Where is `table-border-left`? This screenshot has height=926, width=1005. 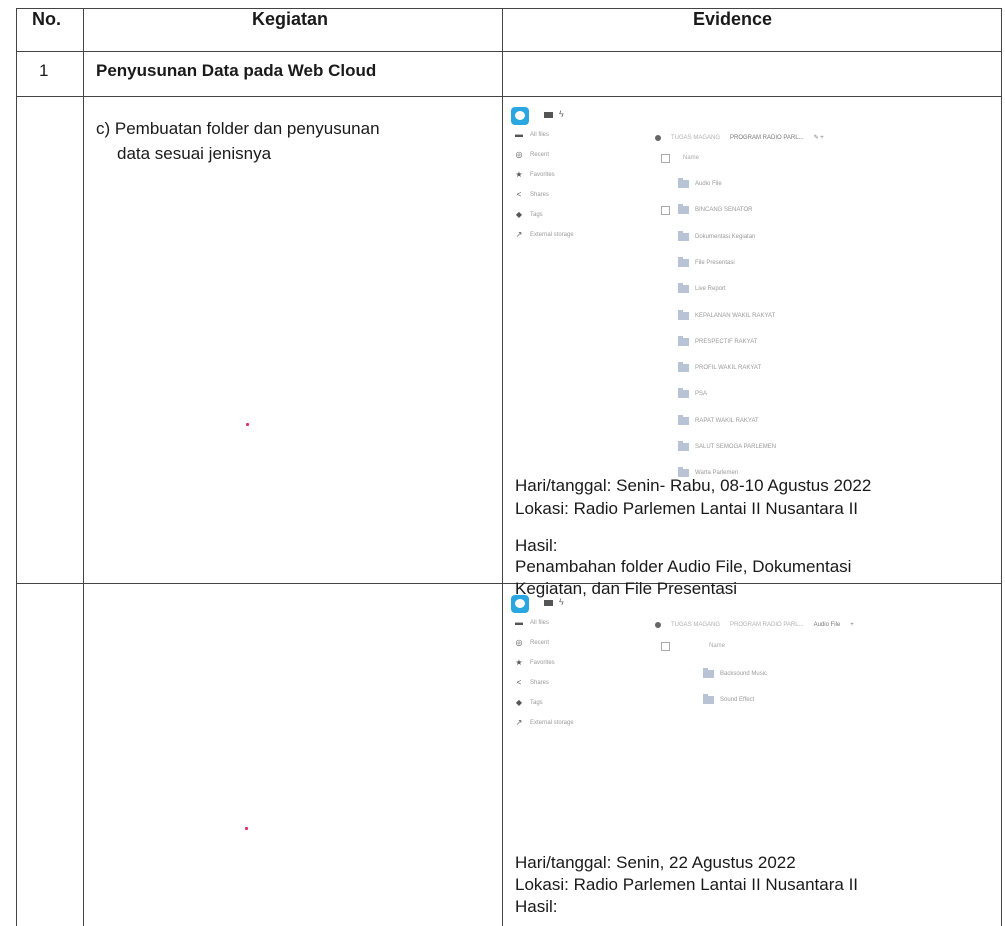
table-border-left is located at coordinates (16, 467).